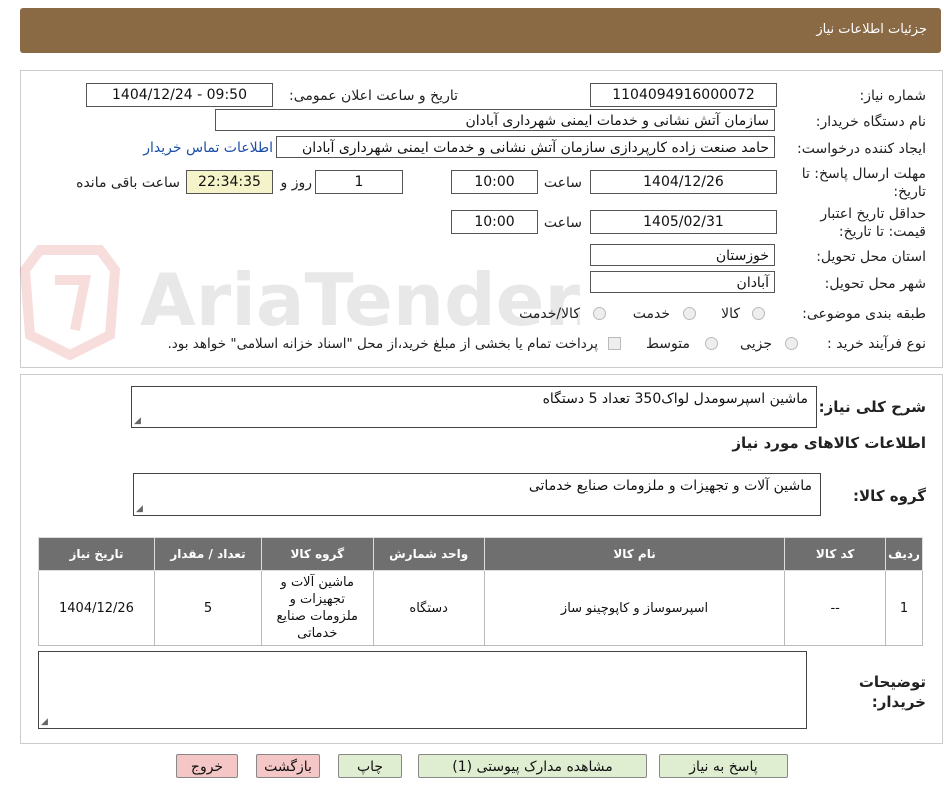 This screenshot has width=944, height=798. Describe the element at coordinates (870, 122) in the screenshot. I see `buyer-org-label: نام دستگاه خریدار:` at that location.